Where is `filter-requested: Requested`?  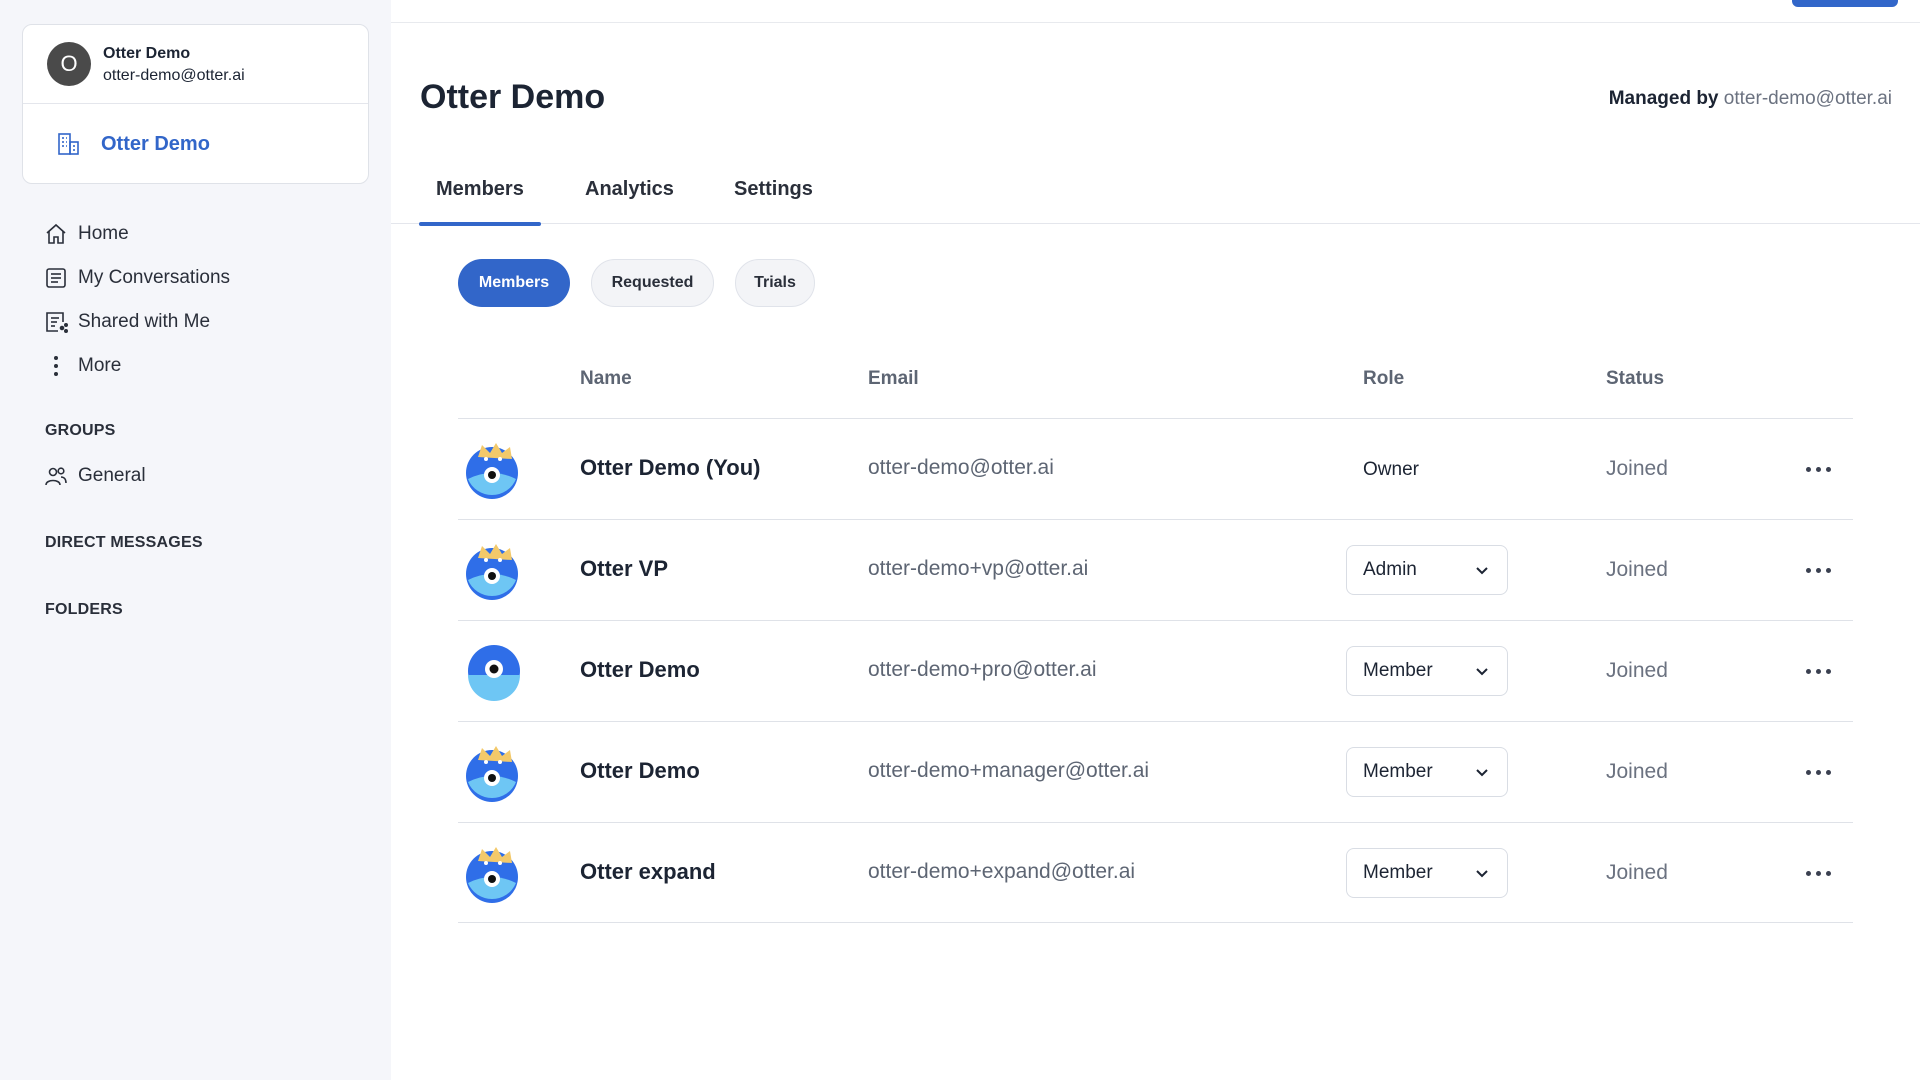 filter-requested: Requested is located at coordinates (652, 283).